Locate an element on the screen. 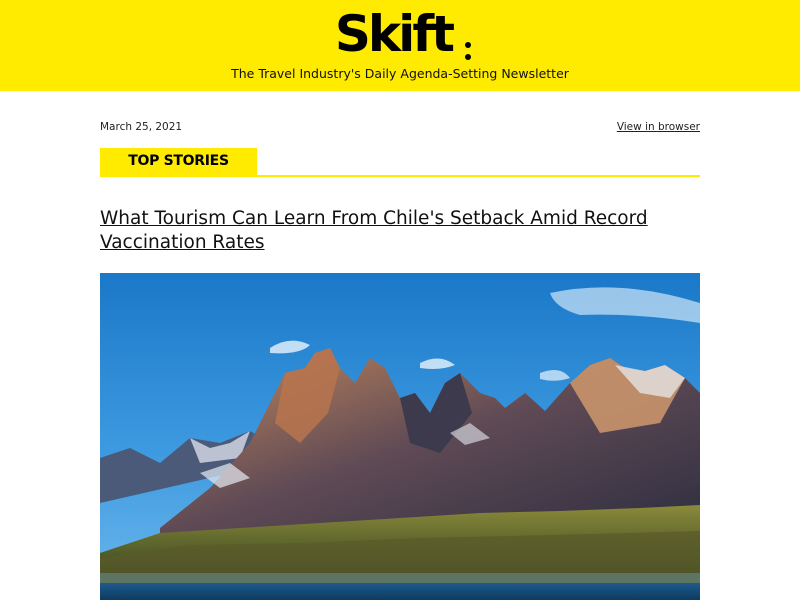  issue-date: March 25, 2021 is located at coordinates (141, 127).